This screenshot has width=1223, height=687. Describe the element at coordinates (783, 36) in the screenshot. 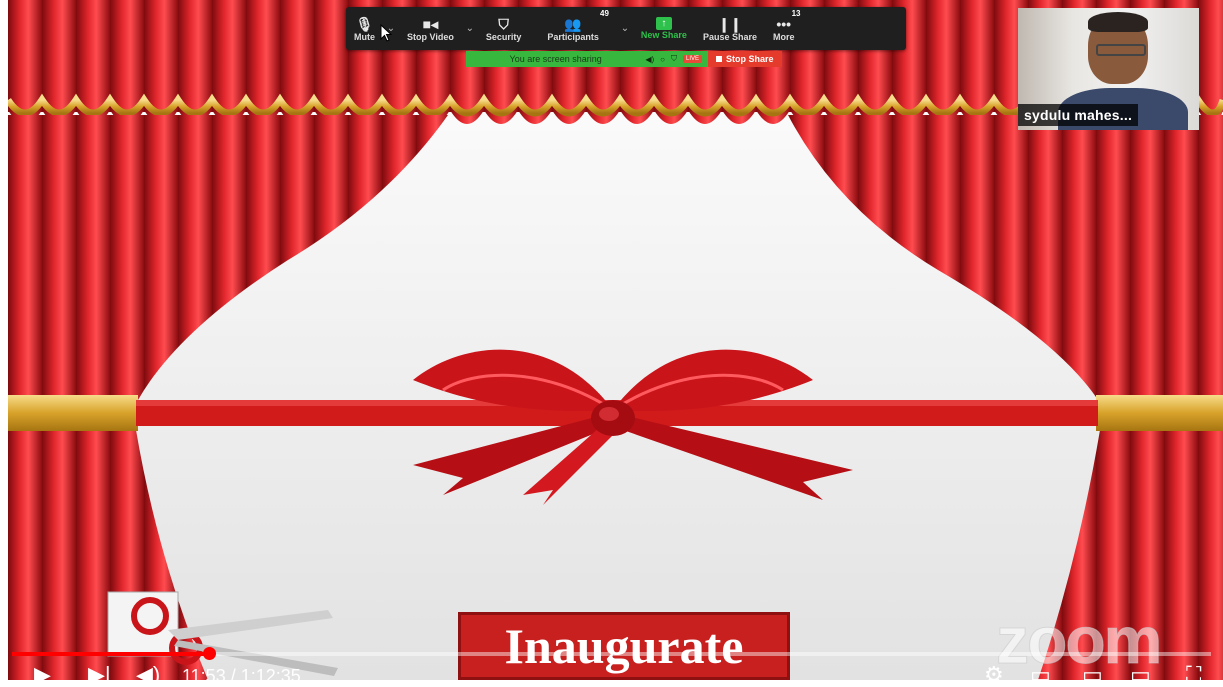

I see `more-label: More` at that location.